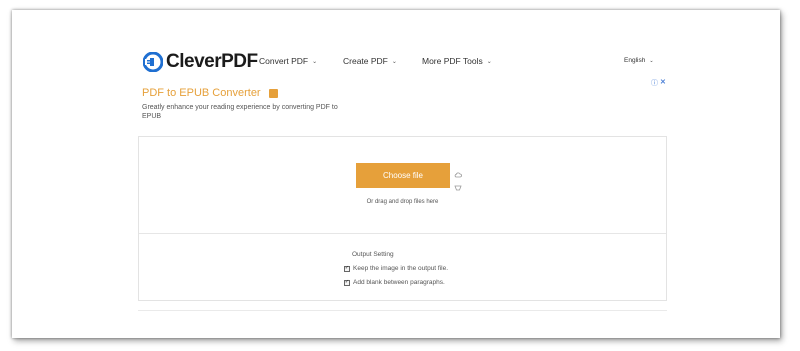 This screenshot has height=351, width=800. Describe the element at coordinates (635, 60) in the screenshot. I see `language-label: English` at that location.